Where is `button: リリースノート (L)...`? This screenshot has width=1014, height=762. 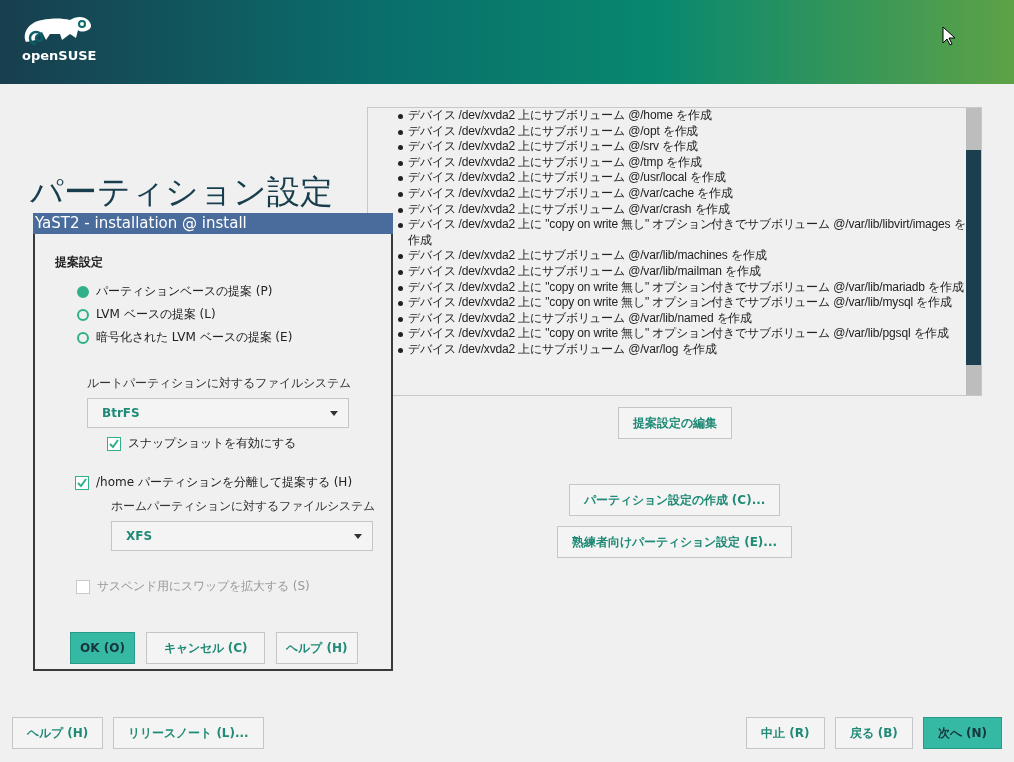 button: リリースノート (L)... is located at coordinates (188, 733).